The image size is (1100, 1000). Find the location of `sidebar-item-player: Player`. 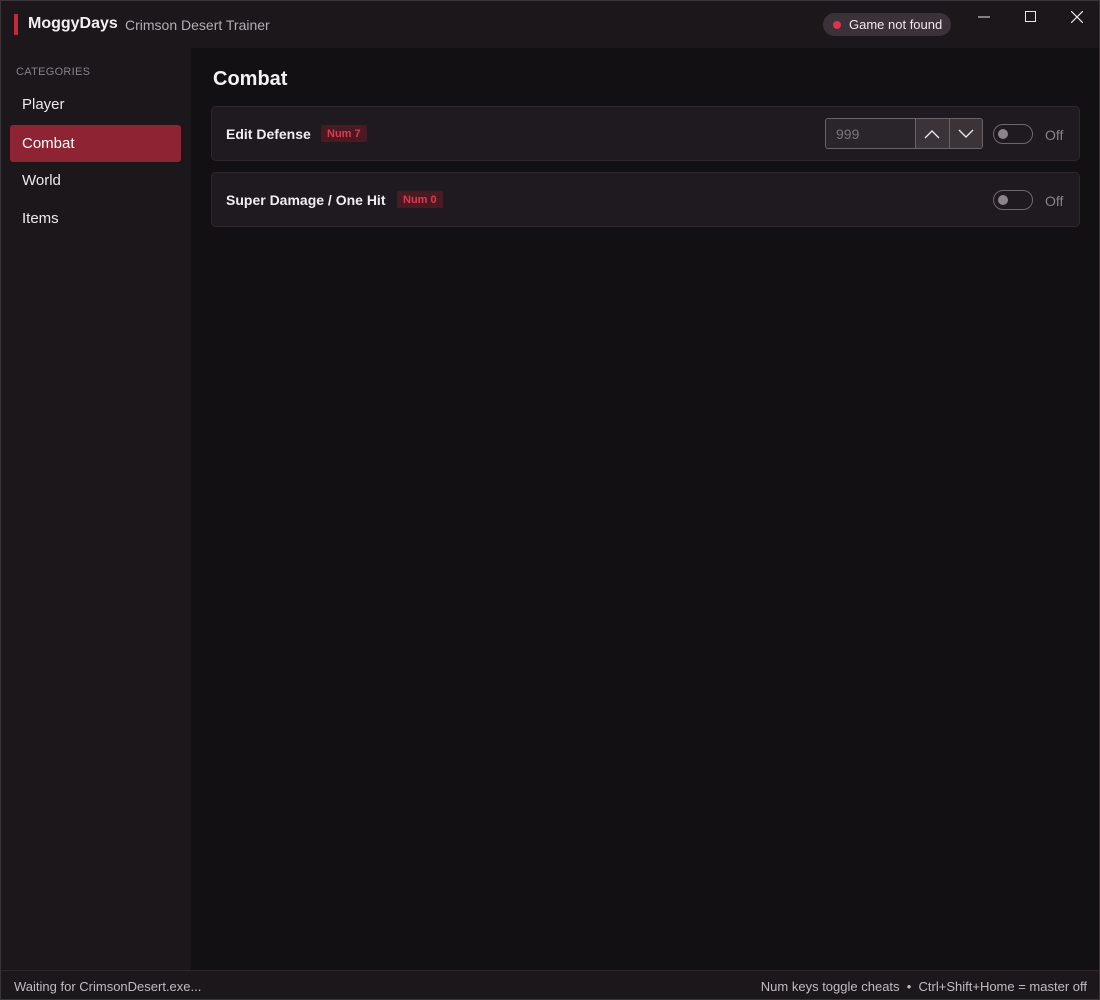

sidebar-item-player: Player is located at coordinates (95, 104).